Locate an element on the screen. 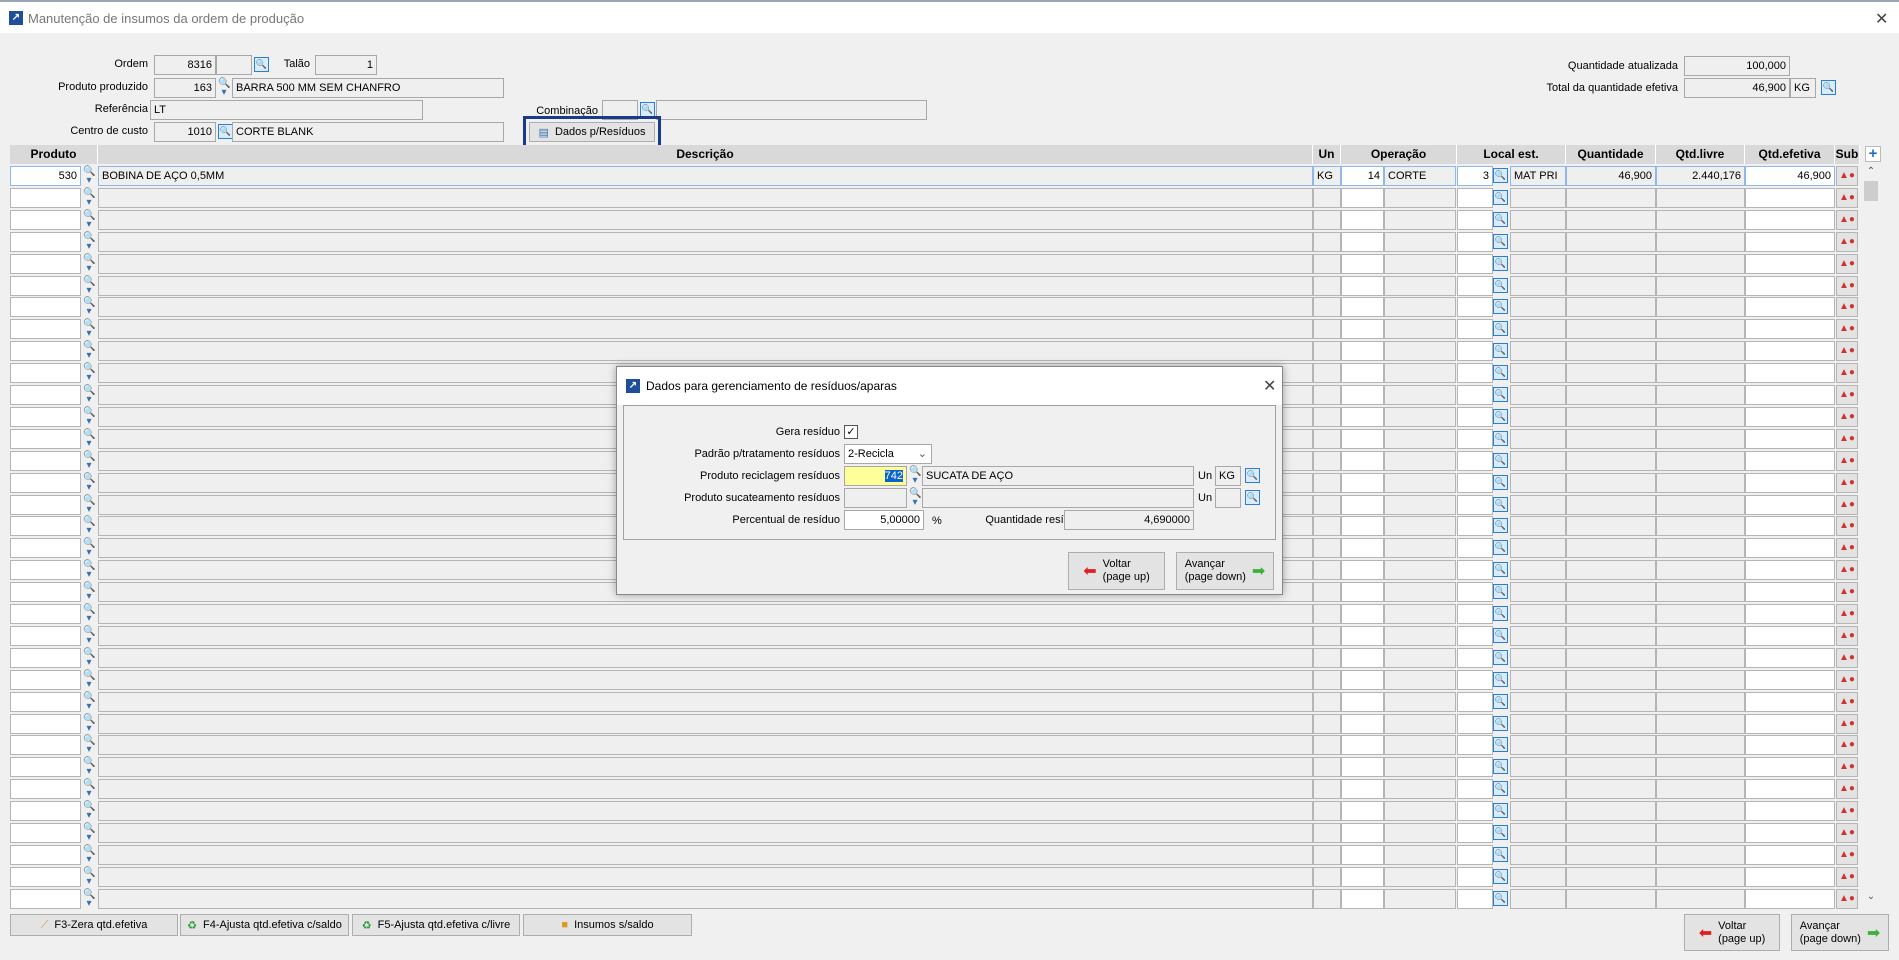  ordem-suffix-field is located at coordinates (234, 65).